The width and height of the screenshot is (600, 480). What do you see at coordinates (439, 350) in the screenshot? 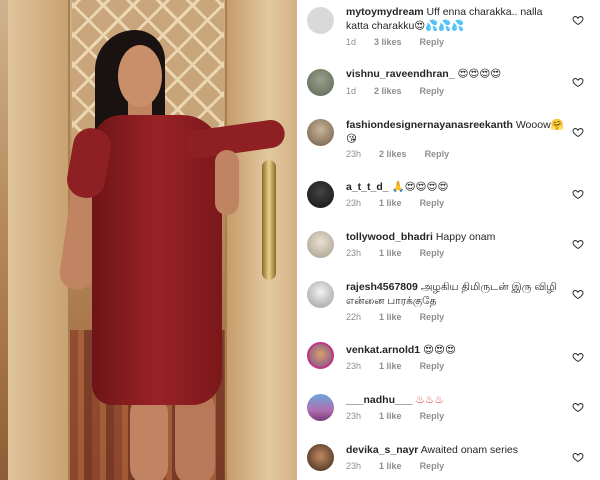
I see `comment-text: 😍😍😍` at bounding box center [439, 350].